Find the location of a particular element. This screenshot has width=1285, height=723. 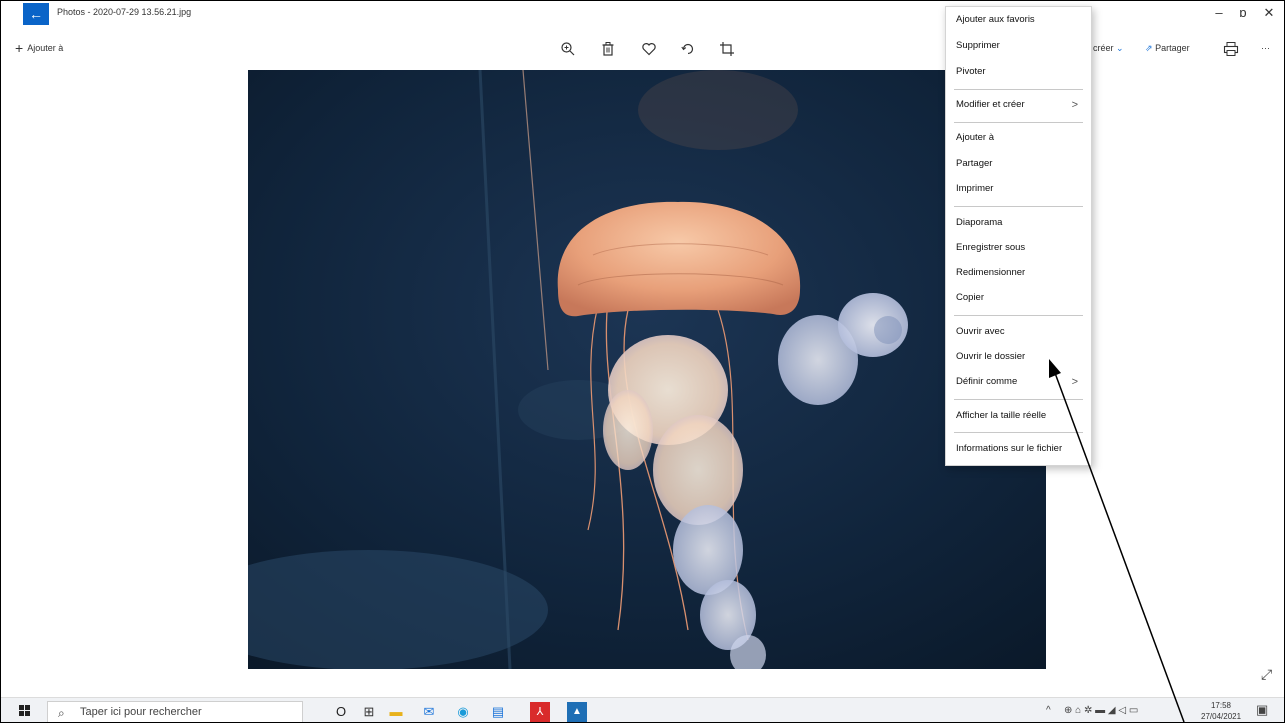

add-to-label: Ajouter à is located at coordinates (45, 48).